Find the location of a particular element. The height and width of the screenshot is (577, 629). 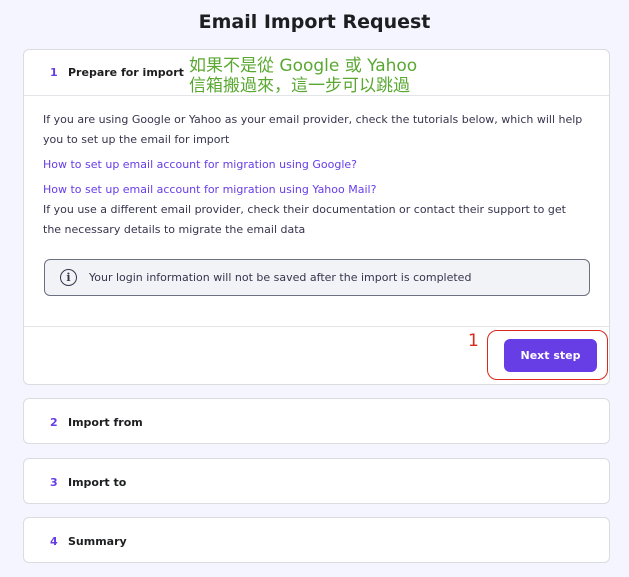

footer-divider is located at coordinates (316, 326).